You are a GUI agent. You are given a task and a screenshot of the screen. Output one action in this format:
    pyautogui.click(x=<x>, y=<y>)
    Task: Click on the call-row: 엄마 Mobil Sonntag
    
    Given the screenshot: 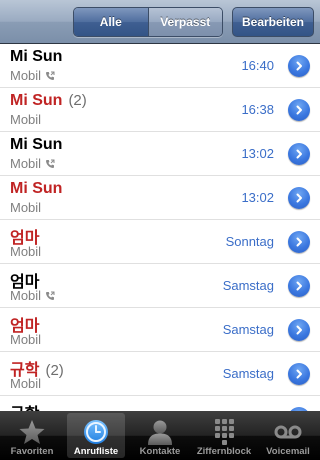 What is the action you would take?
    pyautogui.click(x=160, y=242)
    